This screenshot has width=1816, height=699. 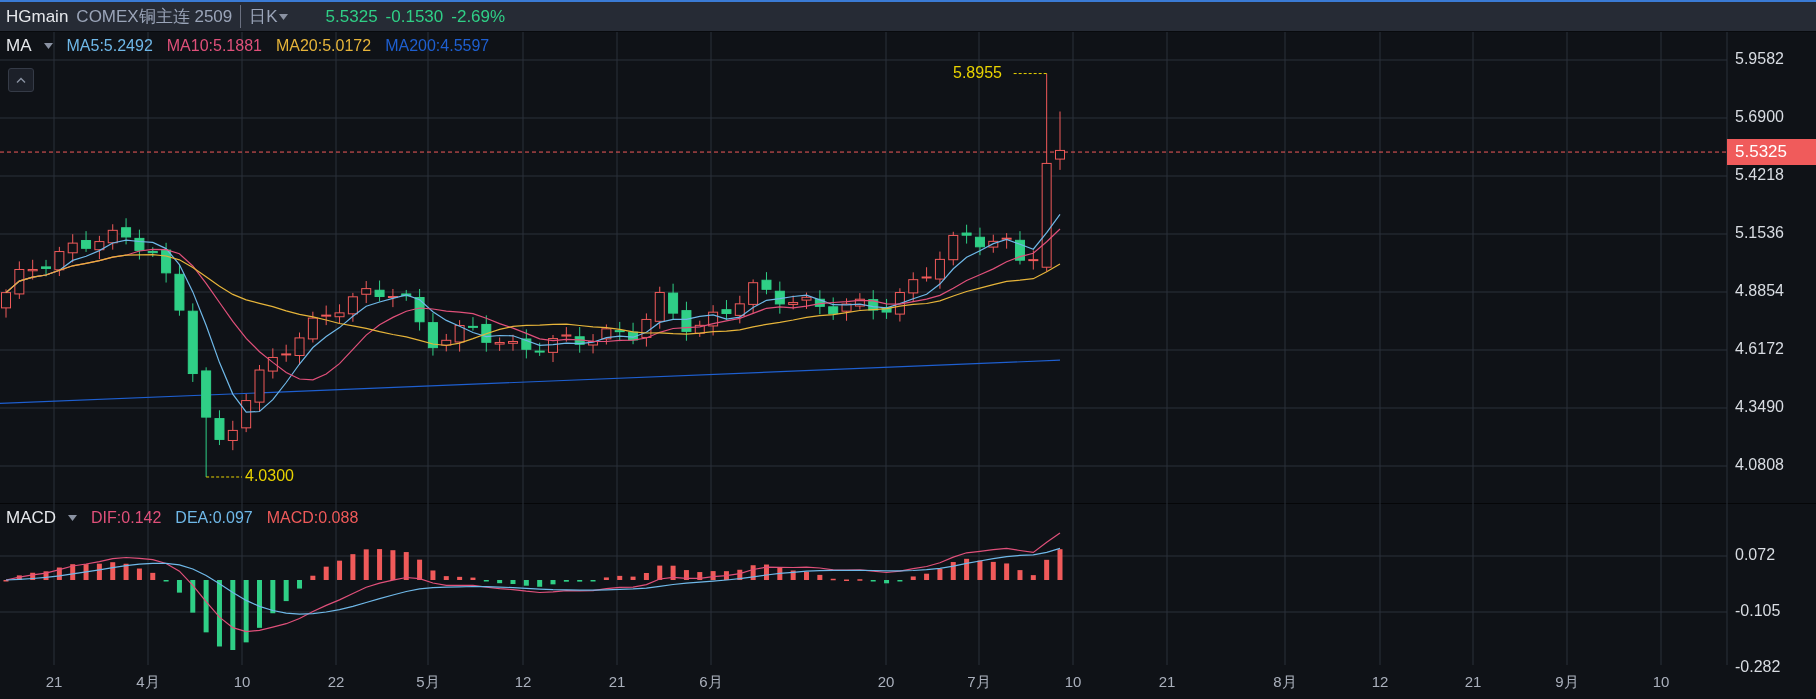 I want to click on macd-value: DEA:0.097, so click(x=214, y=518).